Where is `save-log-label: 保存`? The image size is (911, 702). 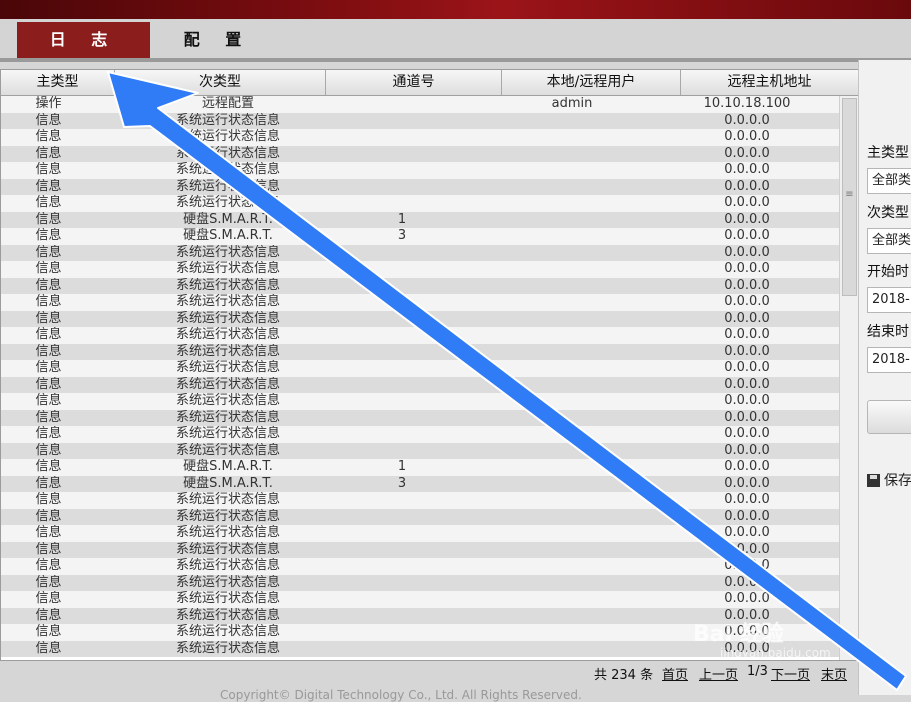 save-log-label: 保存 is located at coordinates (897, 481).